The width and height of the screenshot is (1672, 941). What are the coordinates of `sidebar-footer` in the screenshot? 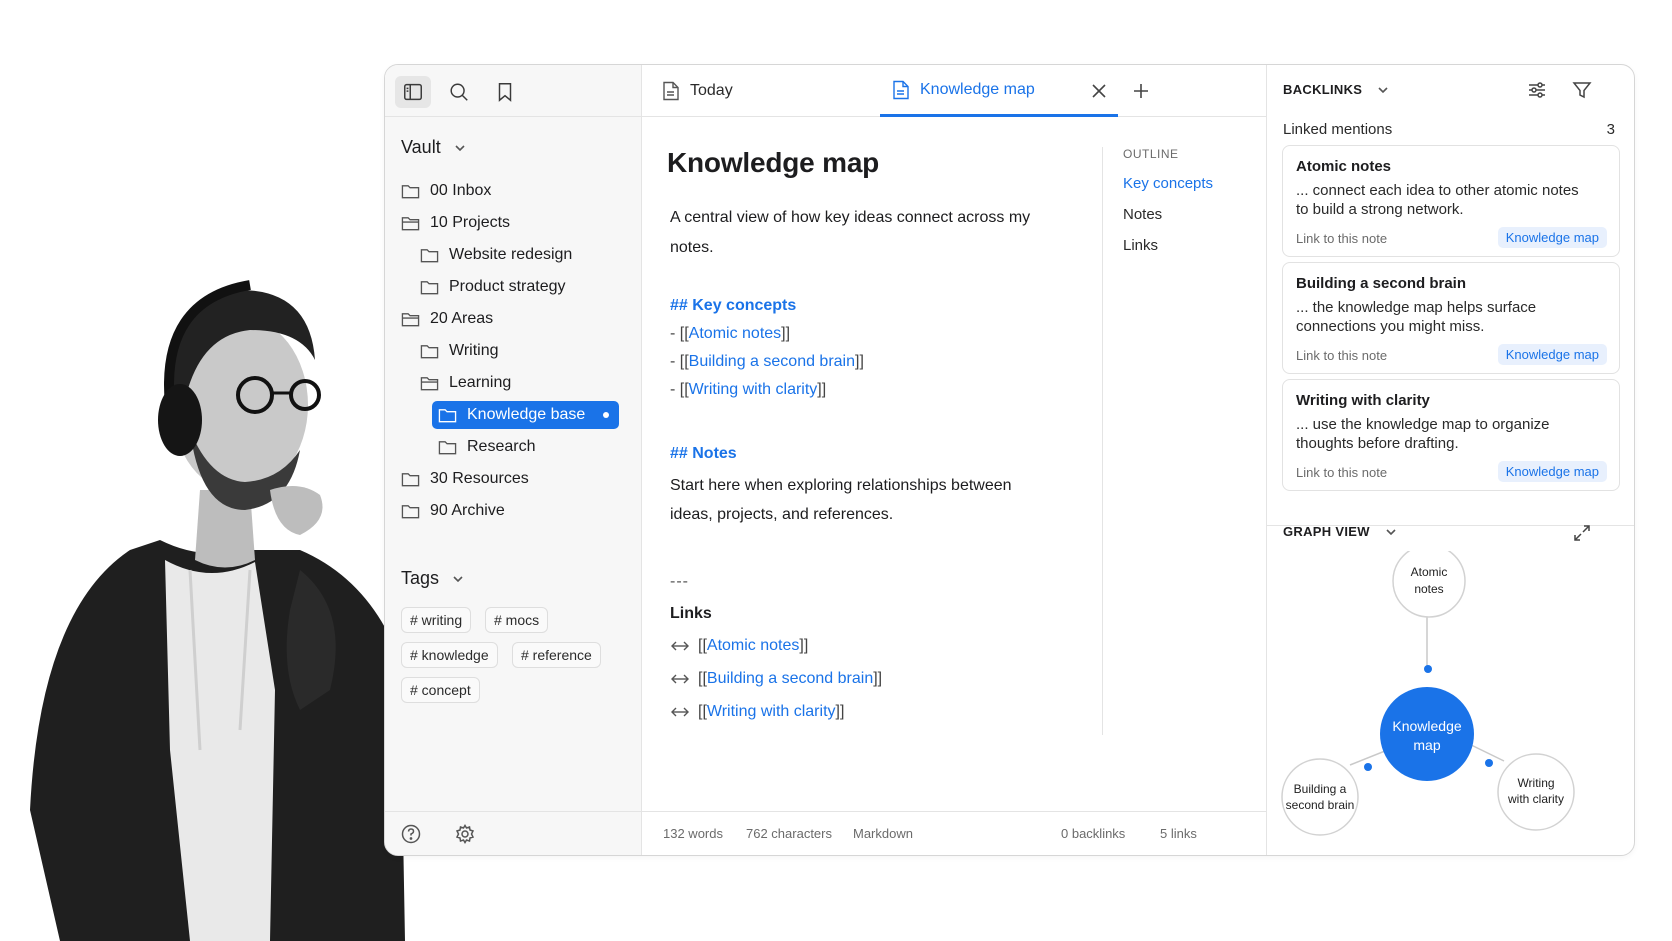 It's located at (513, 833).